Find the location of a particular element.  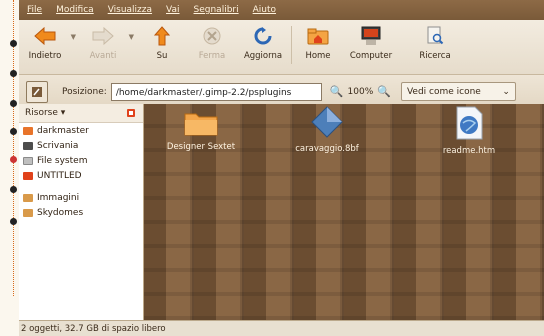

sidebar-item-desktop: Scrivania is located at coordinates (81, 145).